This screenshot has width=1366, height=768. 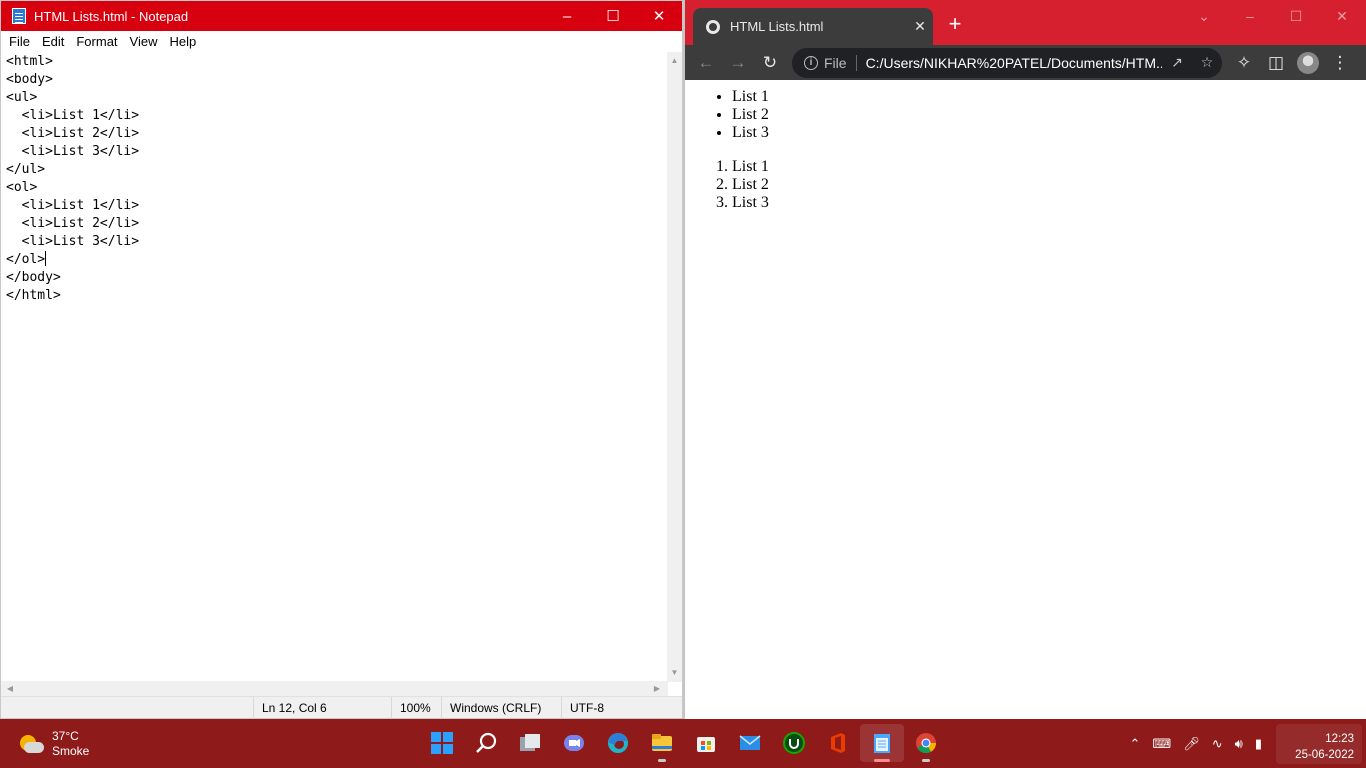 What do you see at coordinates (674, 367) in the screenshot?
I see `vertical-scrollbar: ▲ ▼` at bounding box center [674, 367].